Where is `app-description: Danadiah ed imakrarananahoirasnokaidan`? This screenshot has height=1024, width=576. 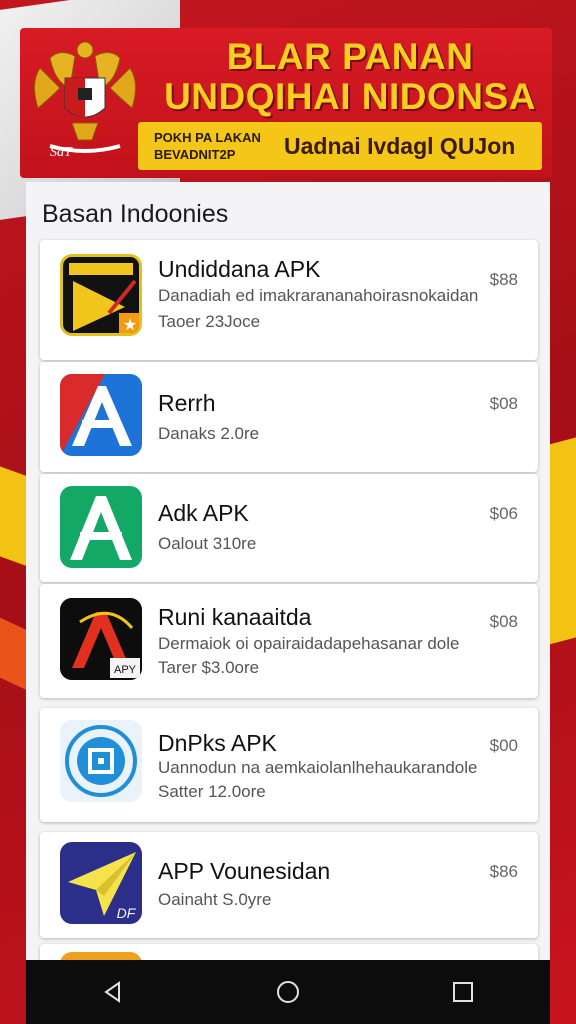
app-description: Danadiah ed imakrarananahoirasnokaidan is located at coordinates (318, 295).